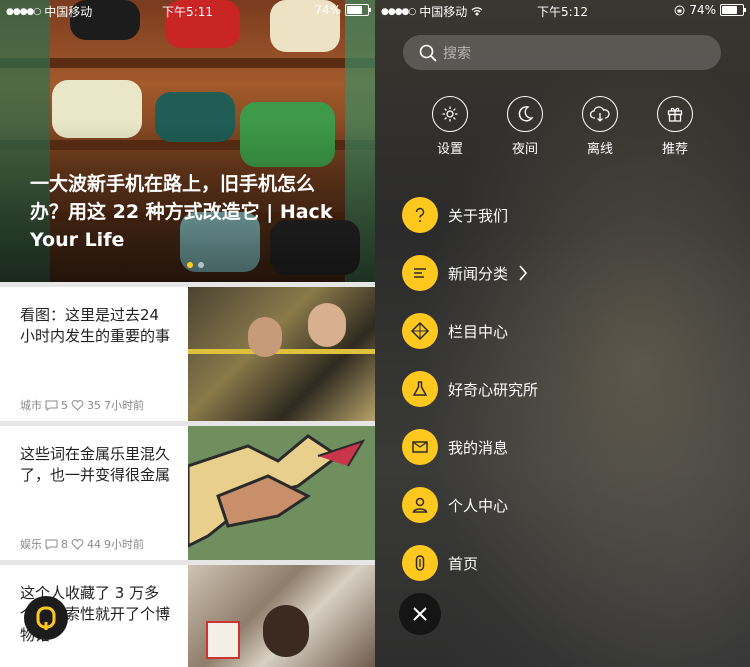 The width and height of the screenshot is (750, 667). Describe the element at coordinates (599, 149) in the screenshot. I see `offline-label: 离线` at that location.